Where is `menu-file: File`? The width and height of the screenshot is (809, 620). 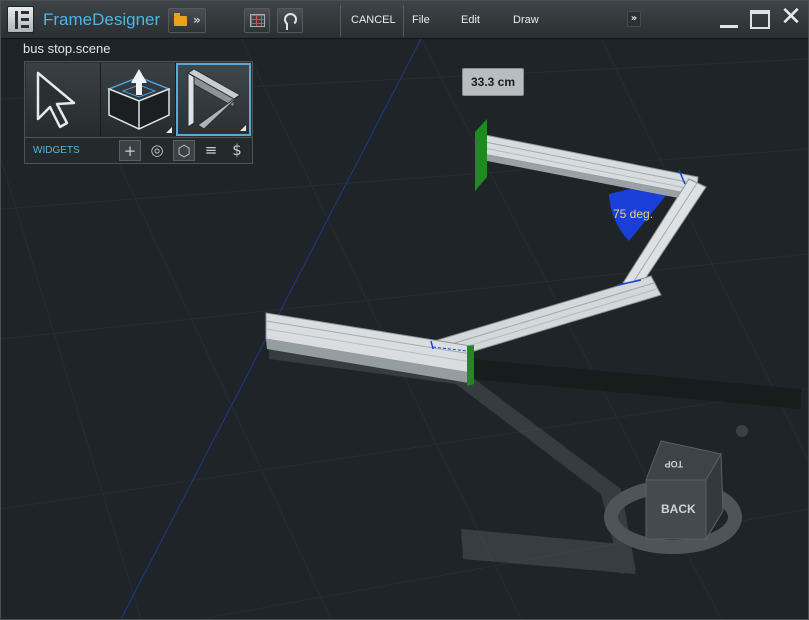 menu-file: File is located at coordinates (421, 20).